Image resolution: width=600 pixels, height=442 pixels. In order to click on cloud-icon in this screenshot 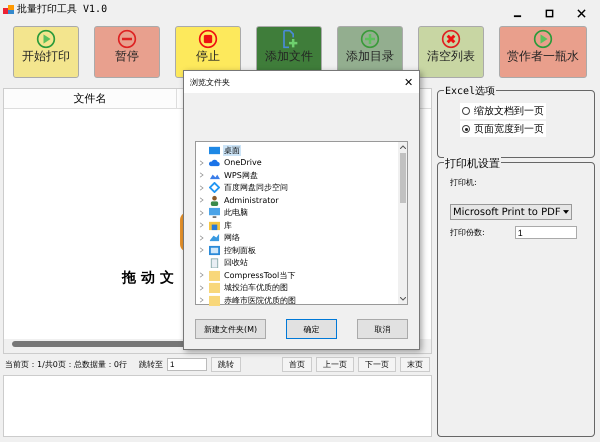, I will do `click(214, 162)`.